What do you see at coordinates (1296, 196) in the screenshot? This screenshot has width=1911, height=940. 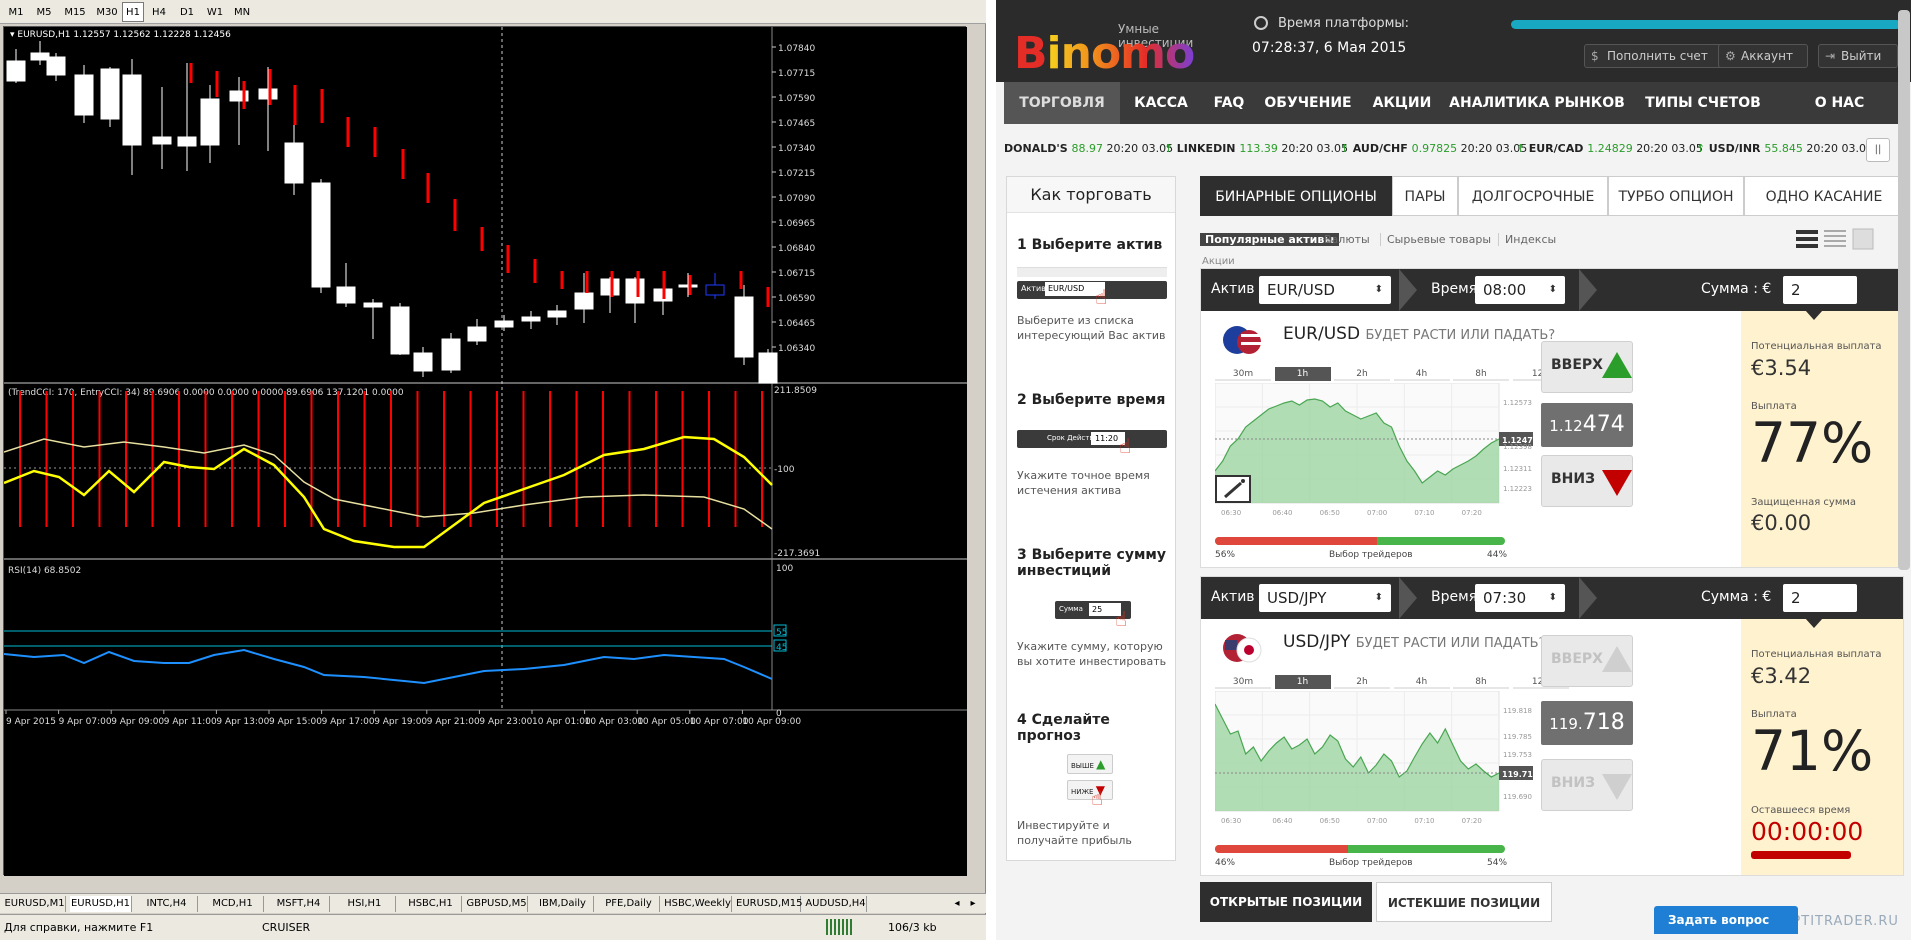 I see `tab-binary-options: БИНАРНЫЕ ОПЦИОНЫ` at bounding box center [1296, 196].